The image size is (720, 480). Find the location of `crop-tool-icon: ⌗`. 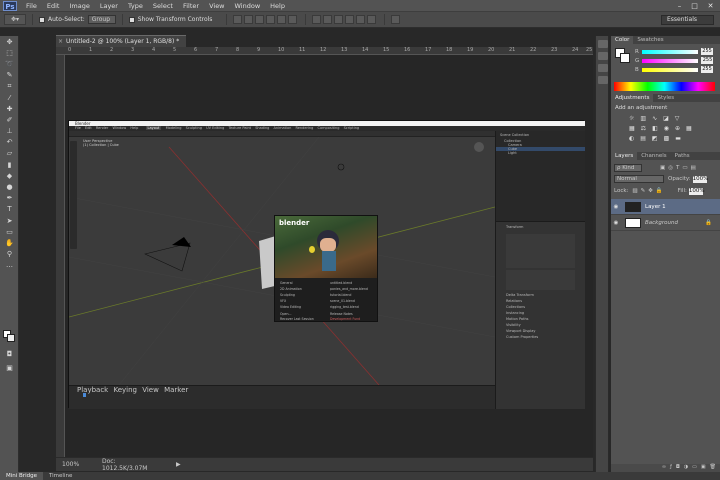

crop-tool-icon: ⌗ is located at coordinates (9, 86).